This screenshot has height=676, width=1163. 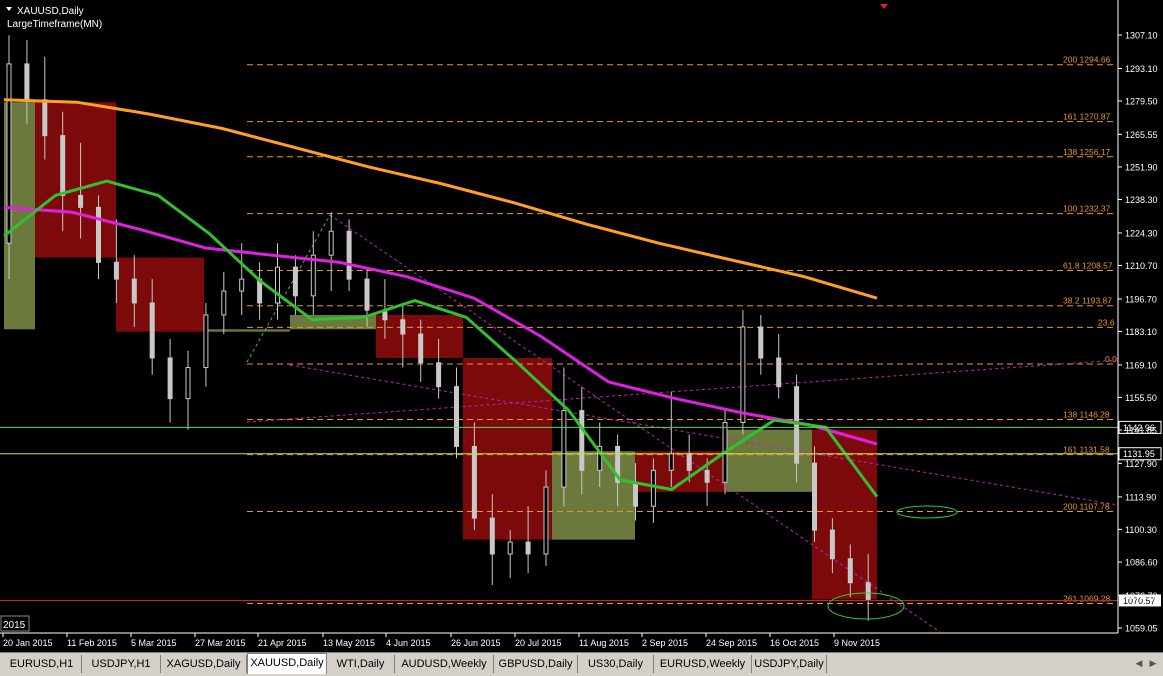 What do you see at coordinates (1141, 266) in the screenshot?
I see `price-tick-label: 1210.70` at bounding box center [1141, 266].